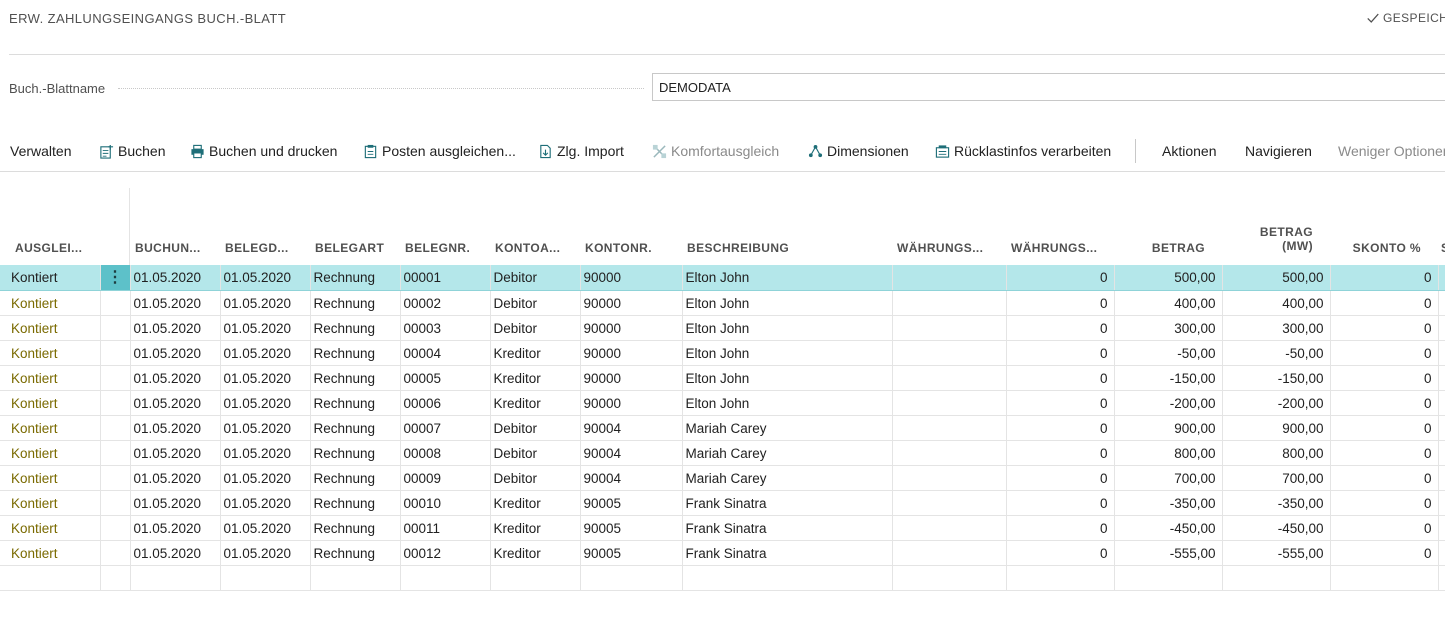 This screenshot has width=1445, height=625. What do you see at coordinates (445, 503) in the screenshot?
I see `row-document-no-cell: 00010` at bounding box center [445, 503].